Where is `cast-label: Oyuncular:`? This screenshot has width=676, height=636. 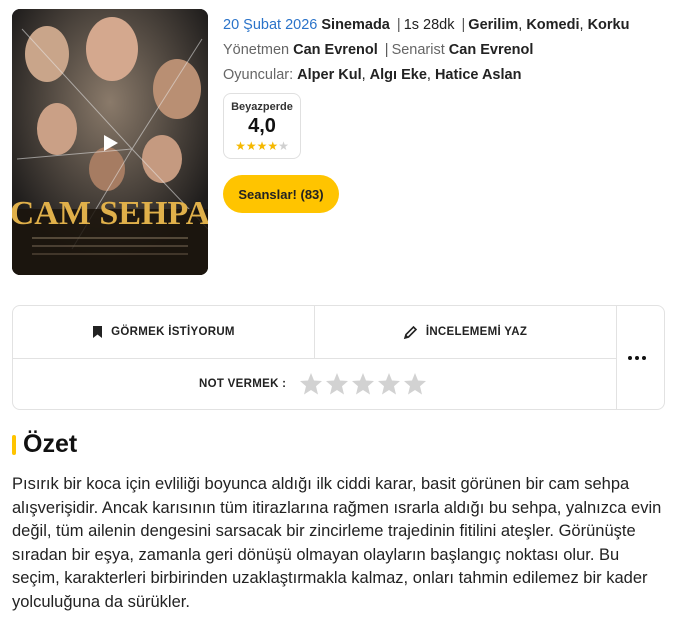
cast-label: Oyuncular: is located at coordinates (258, 75).